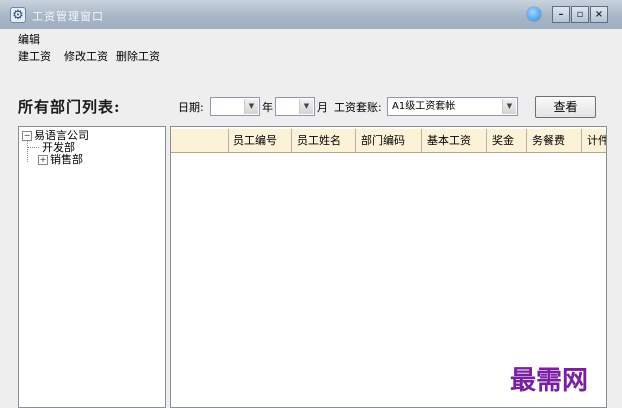 The image size is (622, 408). I want to click on salary-app-icon: ⚙, so click(18, 15).